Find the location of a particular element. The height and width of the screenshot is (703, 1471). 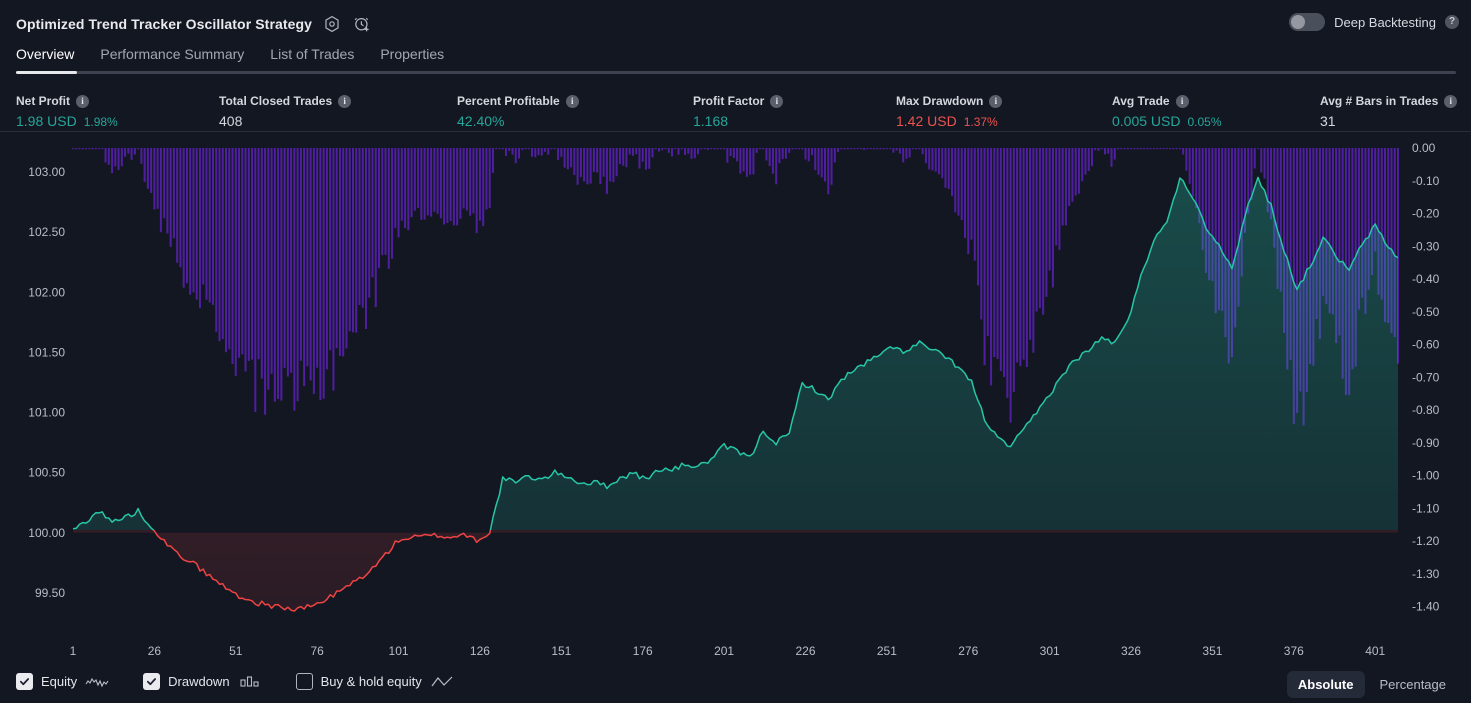

y-axis-right-tick: -0.50 is located at coordinates (1426, 312).